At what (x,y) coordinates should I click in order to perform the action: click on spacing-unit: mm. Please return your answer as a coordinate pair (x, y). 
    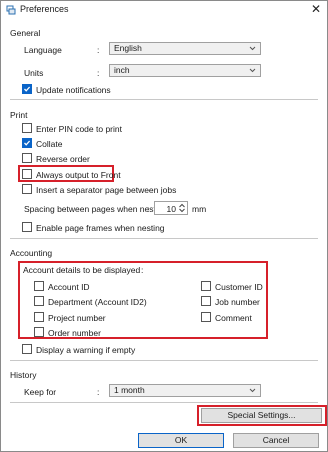
    Looking at the image, I should click on (199, 209).